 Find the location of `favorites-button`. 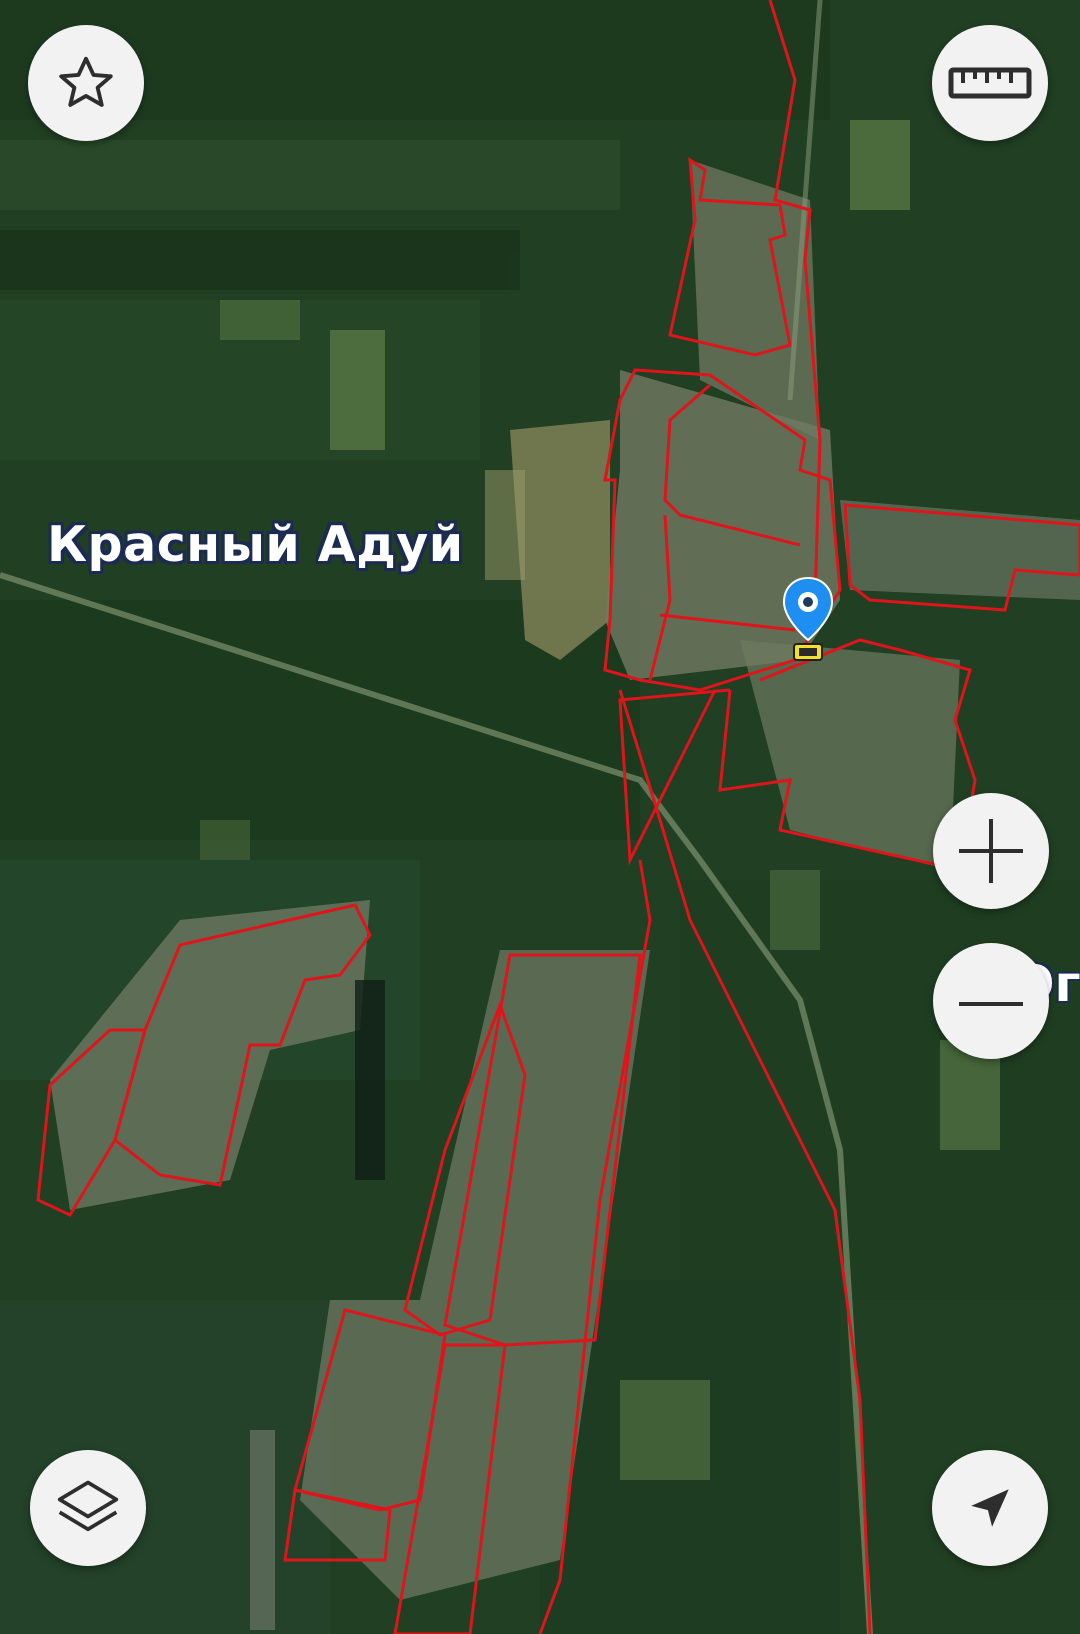

favorites-button is located at coordinates (86, 83).